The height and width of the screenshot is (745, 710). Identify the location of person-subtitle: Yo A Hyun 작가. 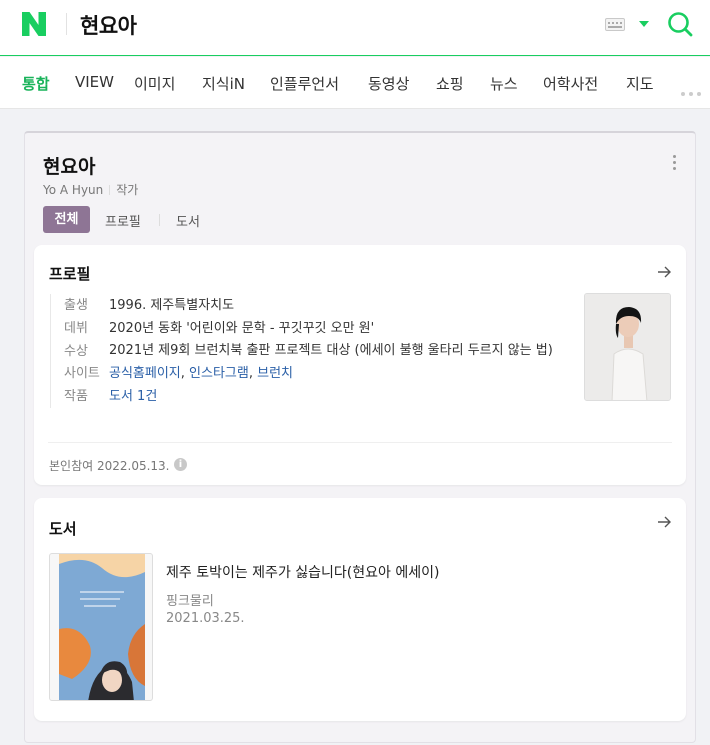
(90, 189).